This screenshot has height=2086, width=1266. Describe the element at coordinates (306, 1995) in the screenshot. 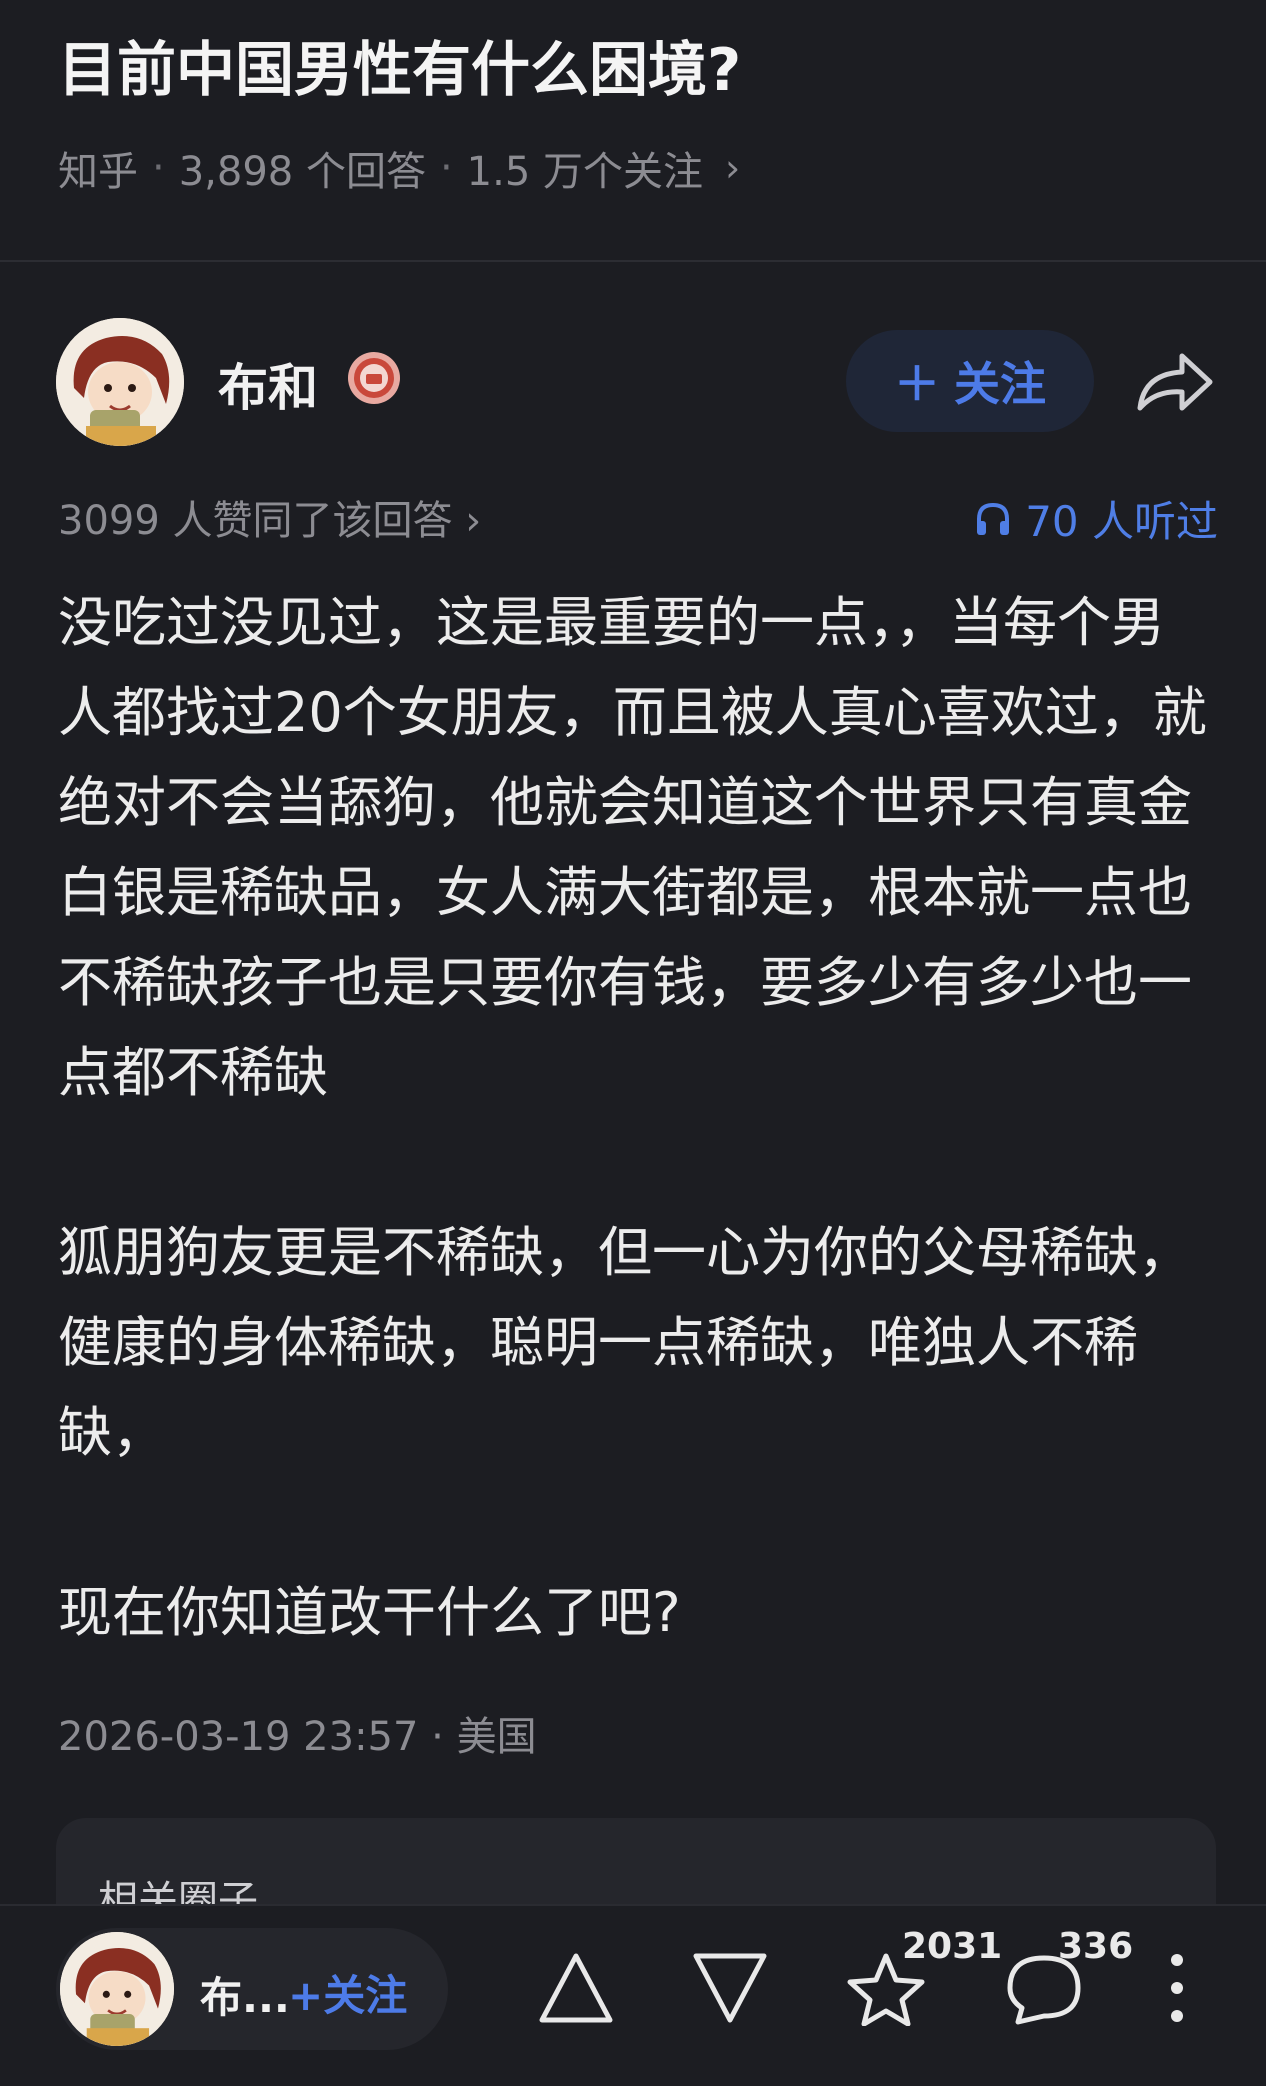

I see `plus-icon: +` at that location.